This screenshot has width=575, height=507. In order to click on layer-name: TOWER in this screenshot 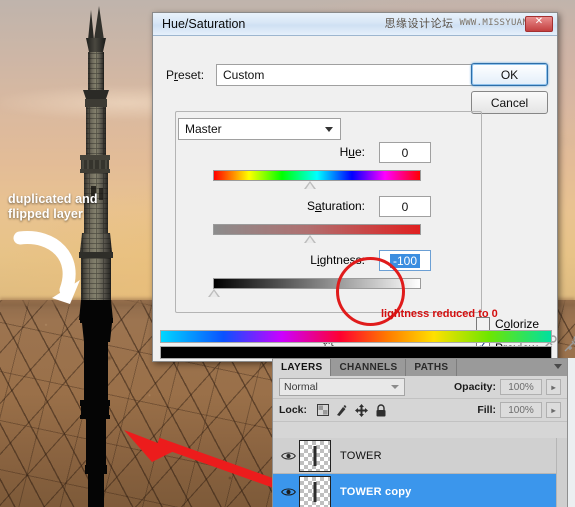, I will do `click(361, 455)`.